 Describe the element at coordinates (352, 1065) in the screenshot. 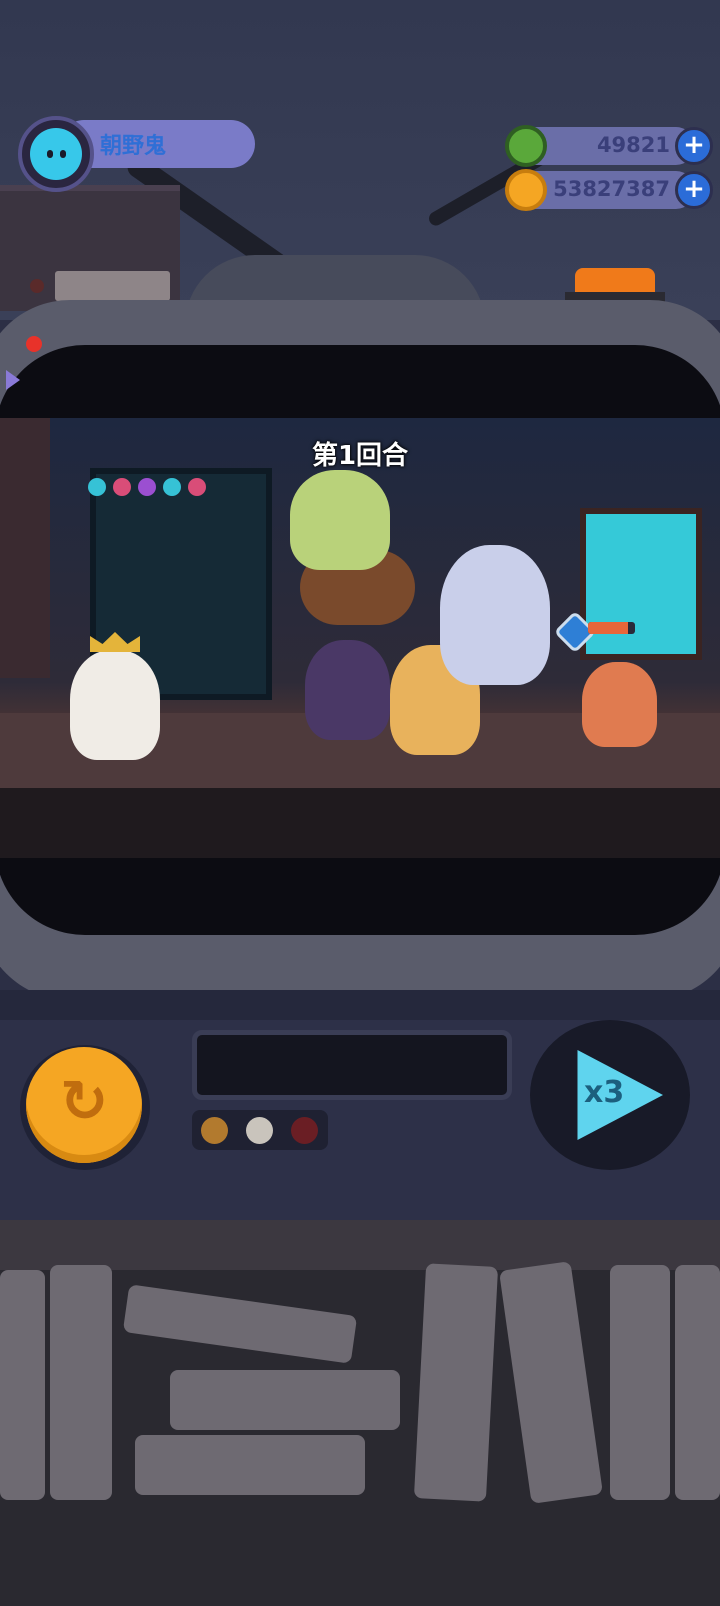

I see `panel-display` at that location.